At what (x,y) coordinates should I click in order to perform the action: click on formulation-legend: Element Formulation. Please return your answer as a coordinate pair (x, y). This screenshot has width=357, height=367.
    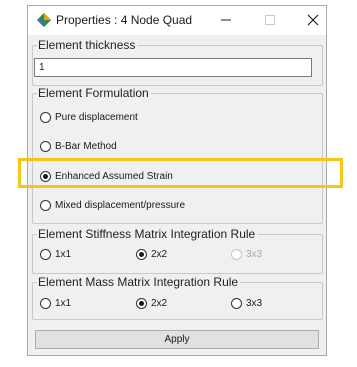
    Looking at the image, I should click on (93, 93).